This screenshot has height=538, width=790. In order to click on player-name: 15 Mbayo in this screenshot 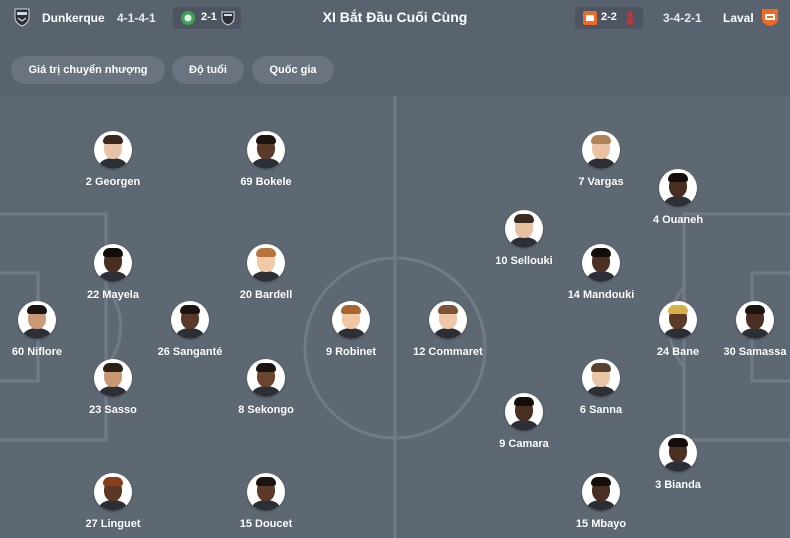, I will do `click(601, 524)`.